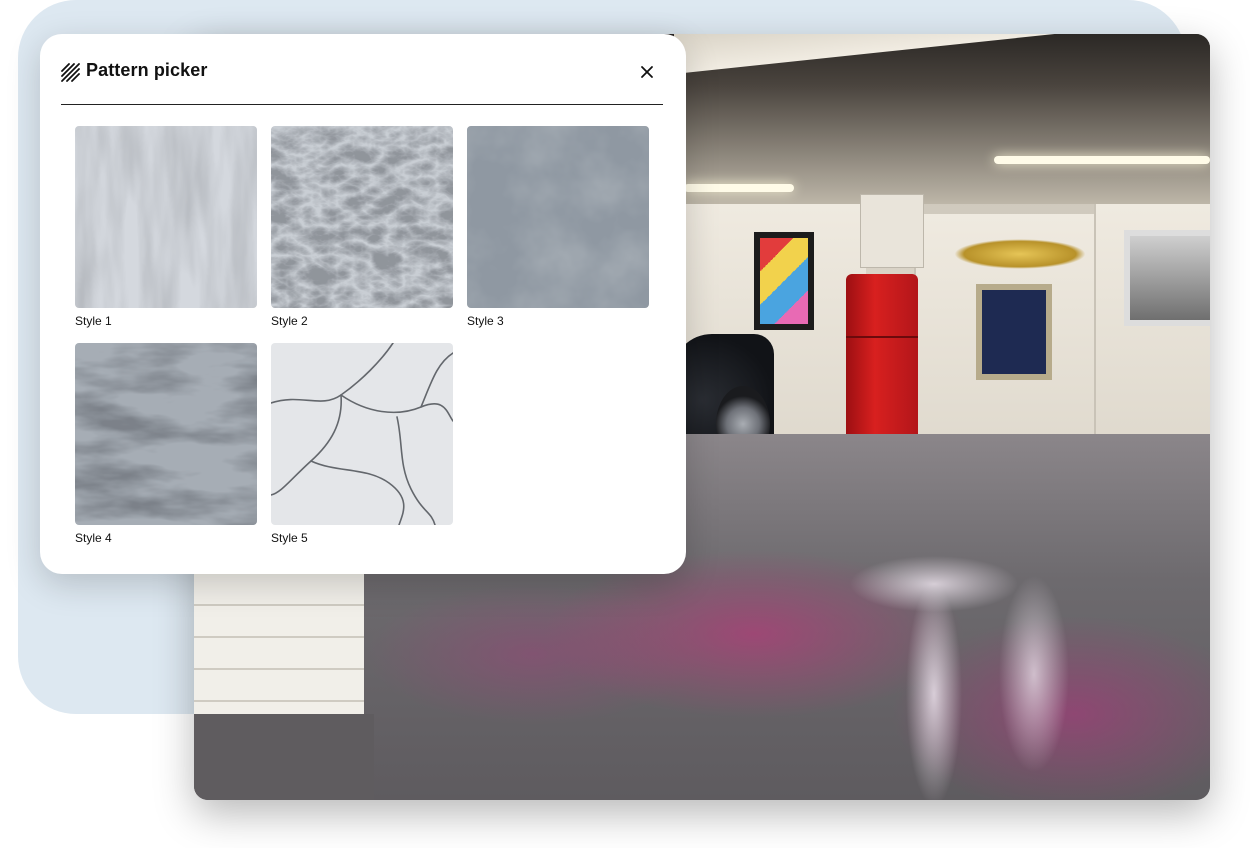  Describe the element at coordinates (362, 69) in the screenshot. I see `panel-header: Pattern picker` at that location.